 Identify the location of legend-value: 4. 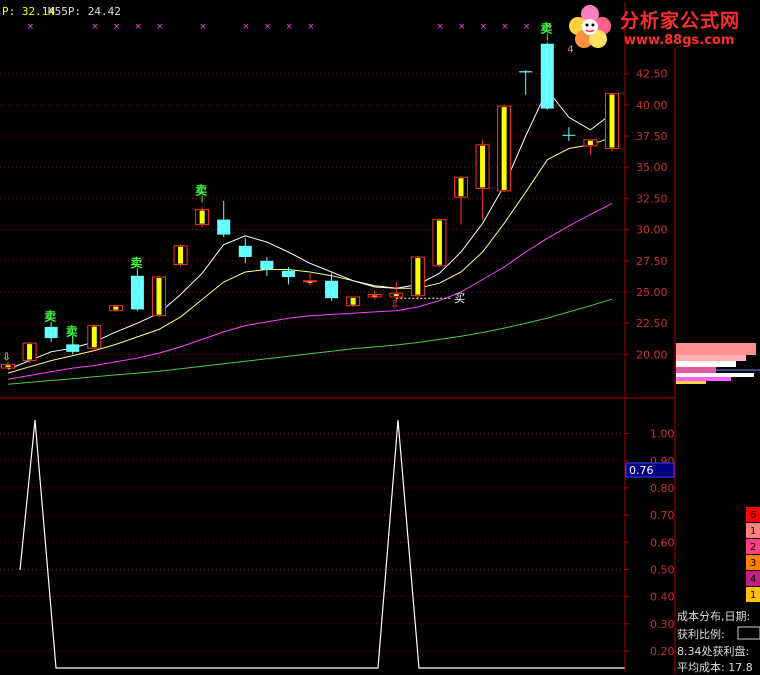
(753, 579).